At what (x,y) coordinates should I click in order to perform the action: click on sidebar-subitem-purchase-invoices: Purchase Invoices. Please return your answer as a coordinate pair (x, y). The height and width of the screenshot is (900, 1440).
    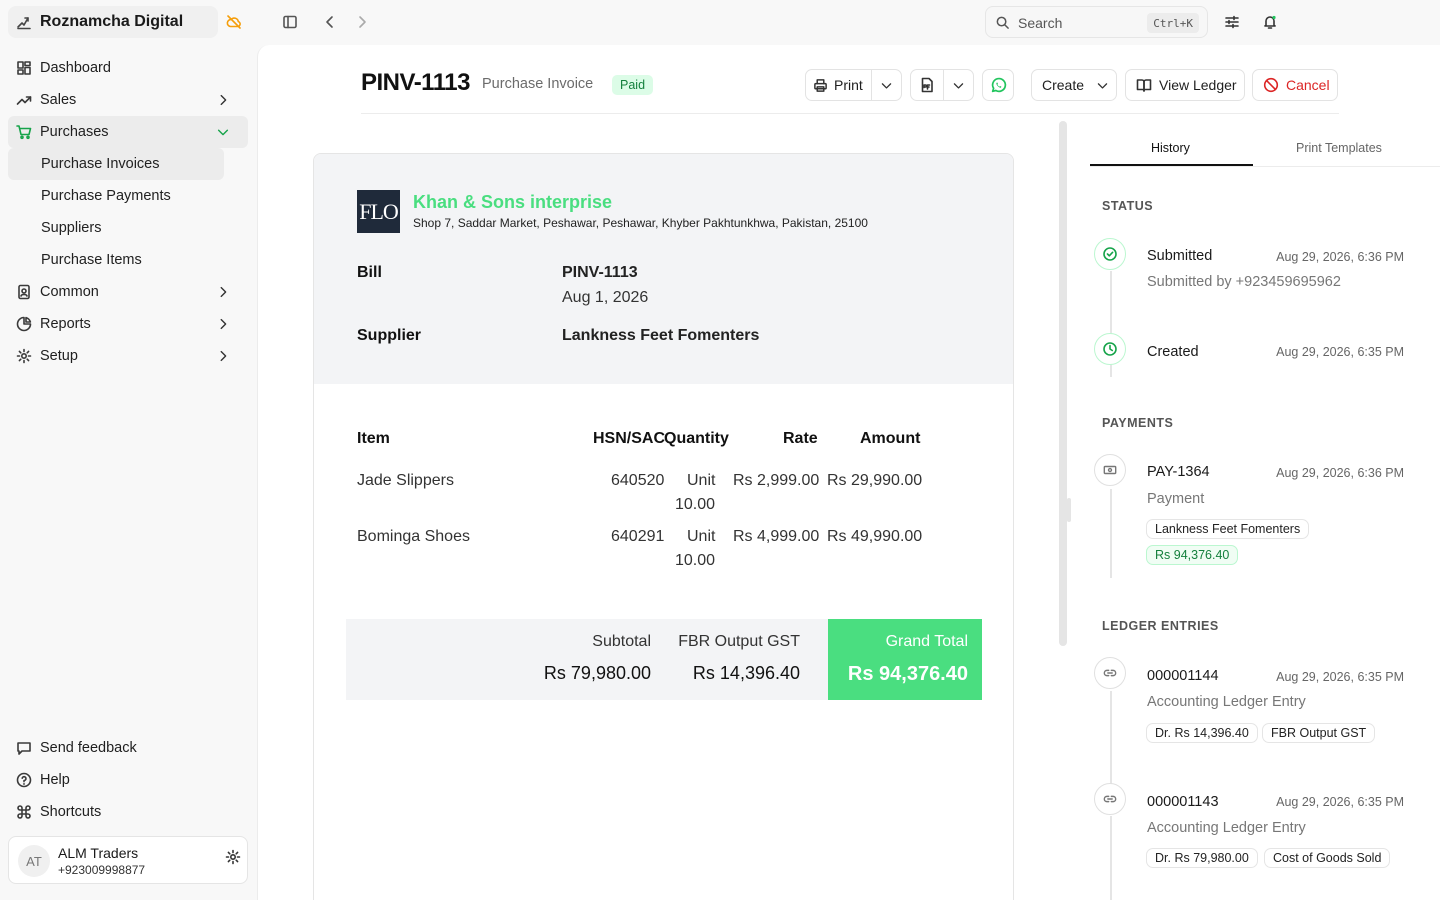
    Looking at the image, I should click on (116, 164).